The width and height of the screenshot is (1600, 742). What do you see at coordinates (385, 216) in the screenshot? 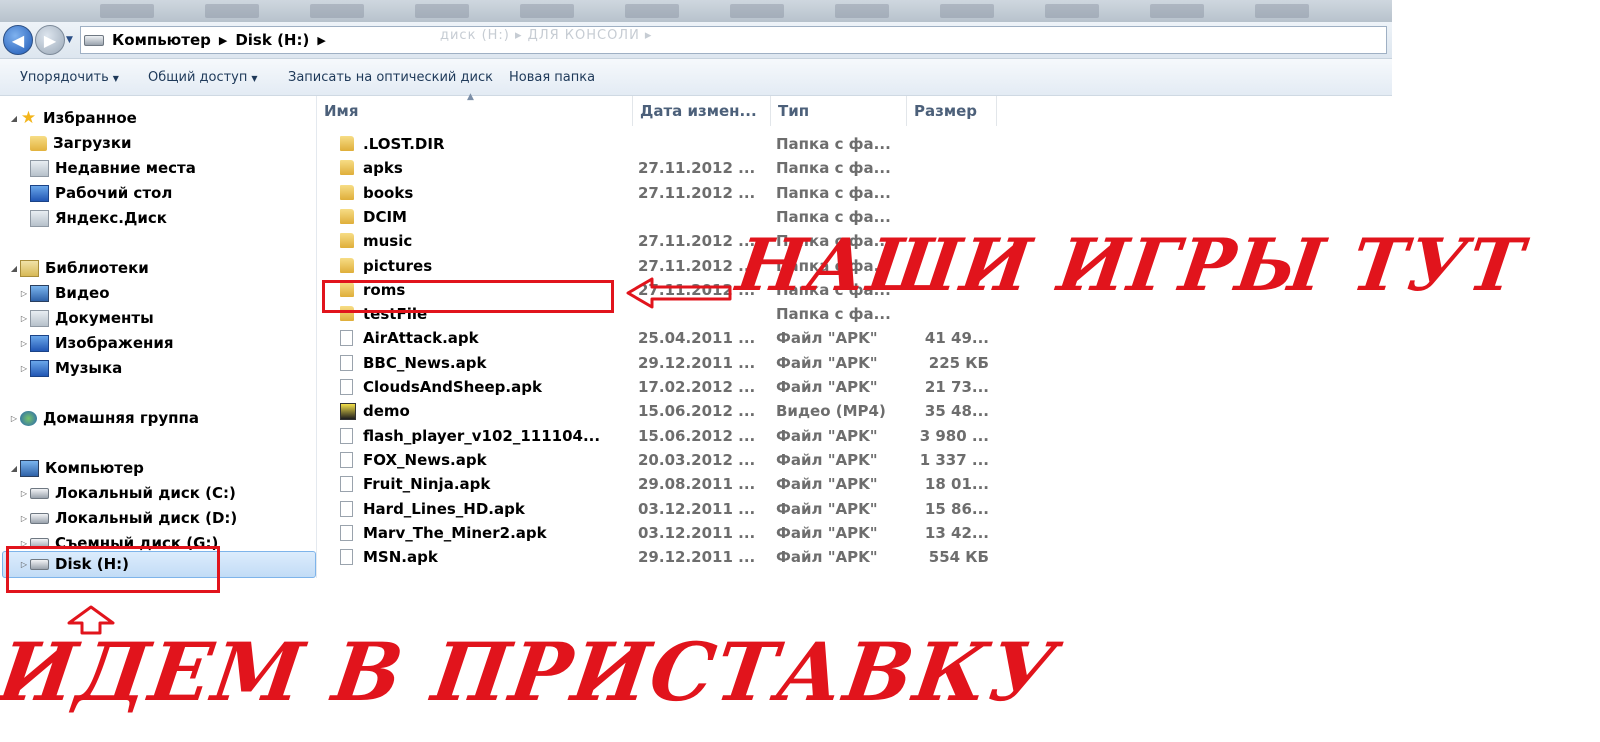
I see `file-name: DCIM` at bounding box center [385, 216].